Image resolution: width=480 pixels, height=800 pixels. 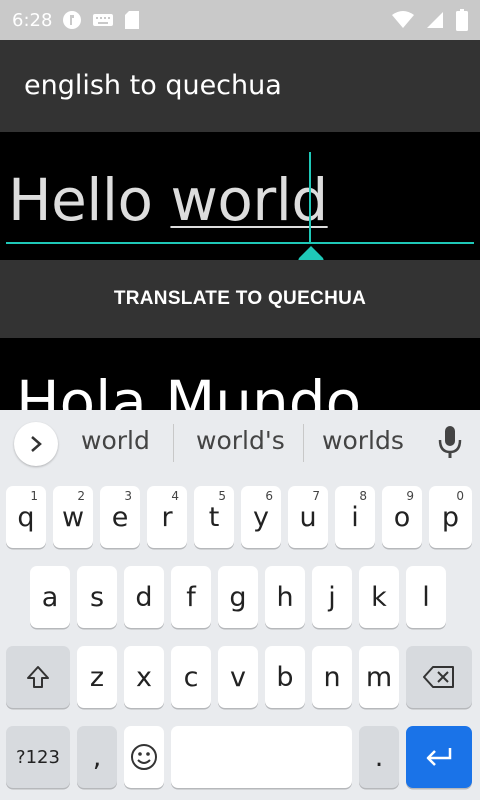 I want to click on emoji-icon, so click(x=144, y=757).